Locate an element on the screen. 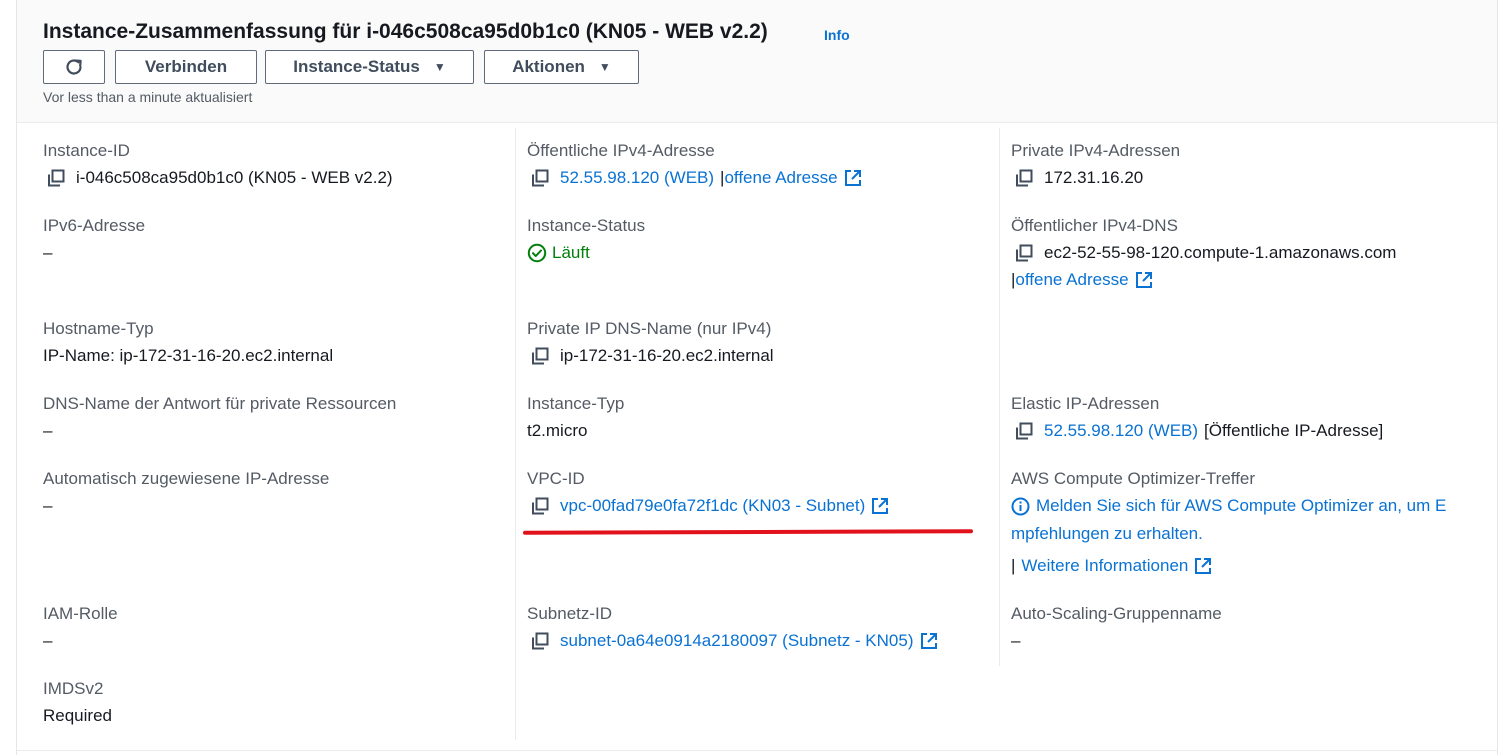  auto-ip-value: – is located at coordinates (48, 505).